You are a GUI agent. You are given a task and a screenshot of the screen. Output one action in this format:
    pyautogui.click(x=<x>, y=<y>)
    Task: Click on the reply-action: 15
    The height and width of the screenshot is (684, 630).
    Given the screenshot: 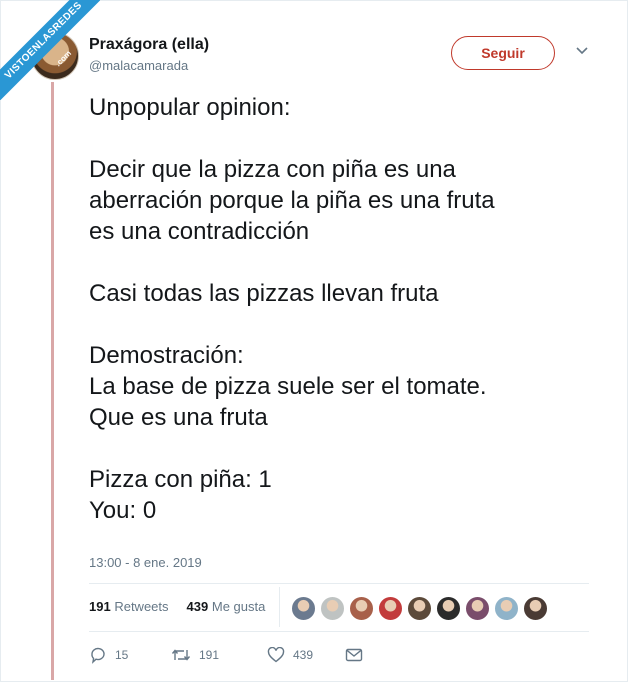 What is the action you would take?
    pyautogui.click(x=130, y=655)
    